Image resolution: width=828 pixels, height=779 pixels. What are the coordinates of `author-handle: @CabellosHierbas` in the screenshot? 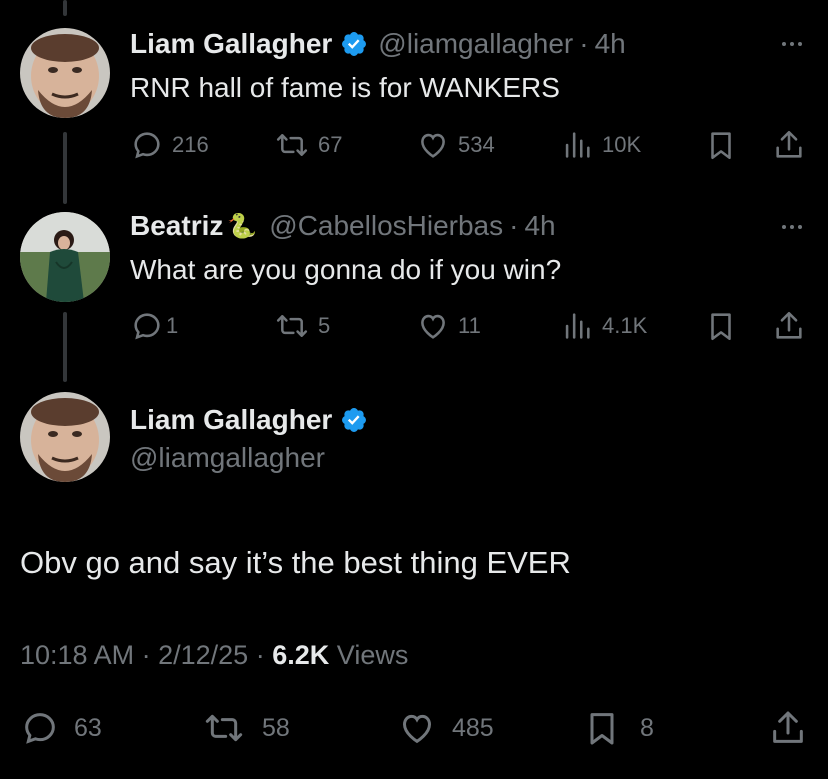 It's located at (386, 226).